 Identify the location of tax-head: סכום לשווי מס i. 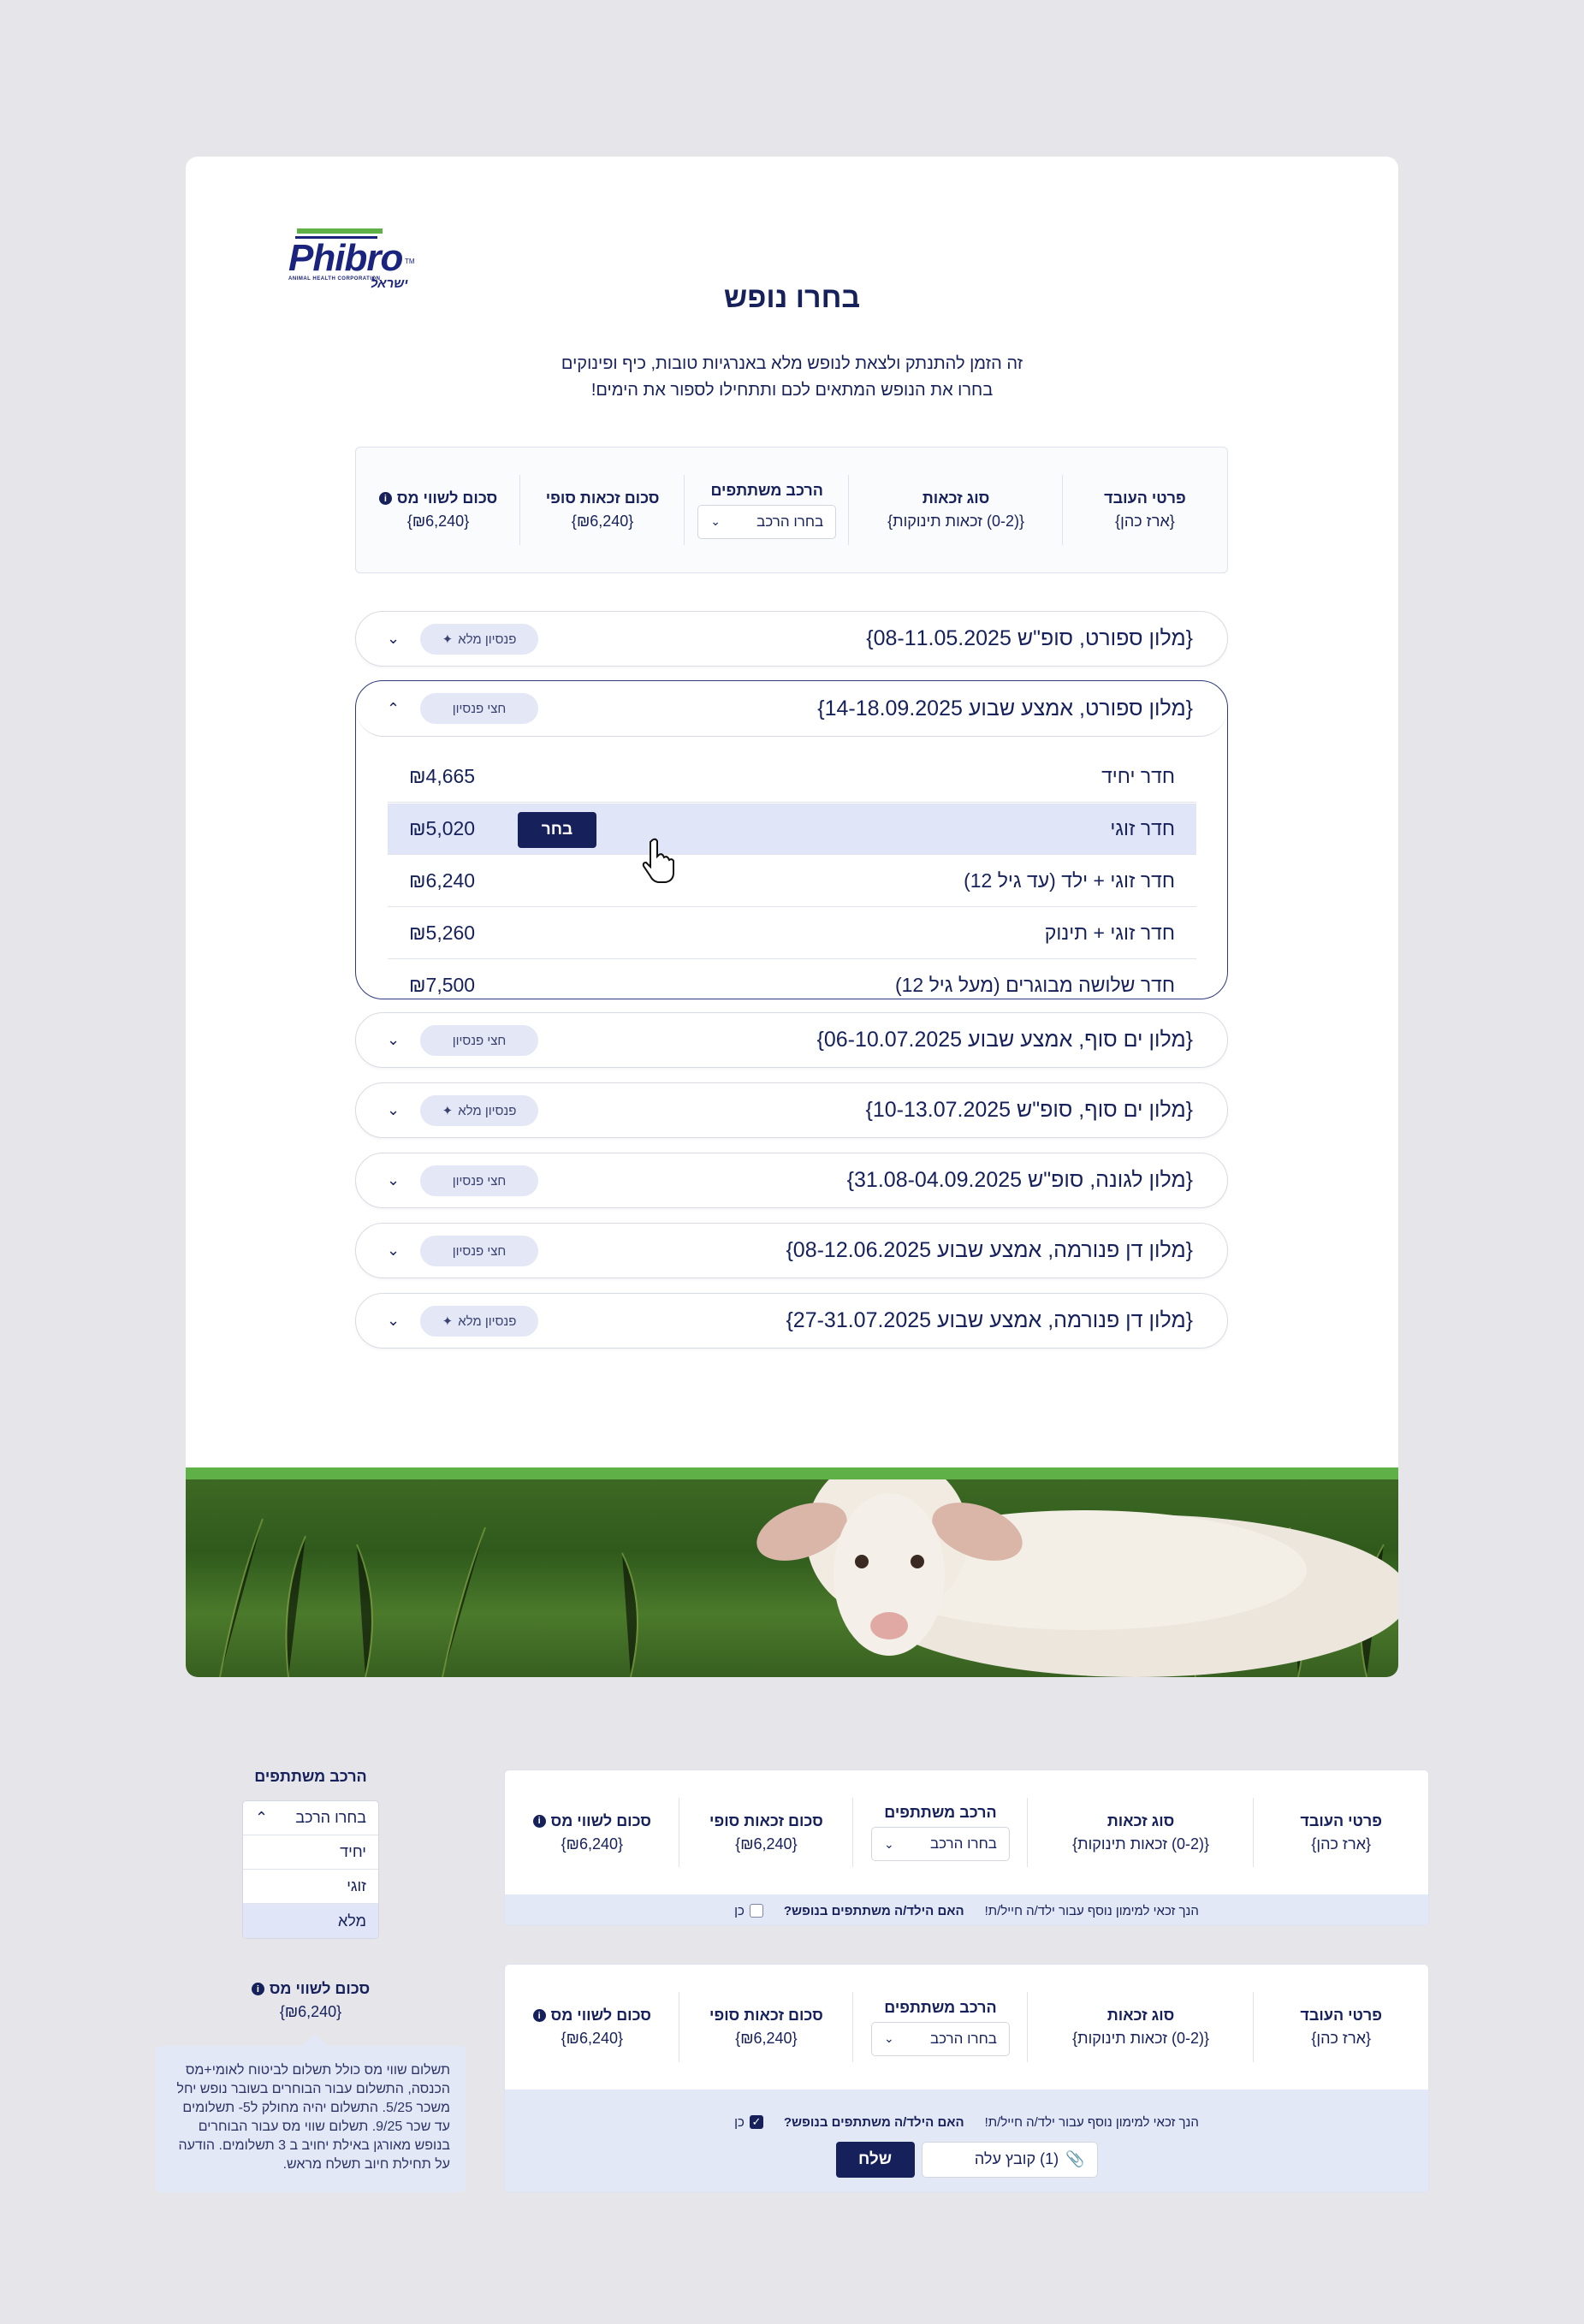
(591, 1821).